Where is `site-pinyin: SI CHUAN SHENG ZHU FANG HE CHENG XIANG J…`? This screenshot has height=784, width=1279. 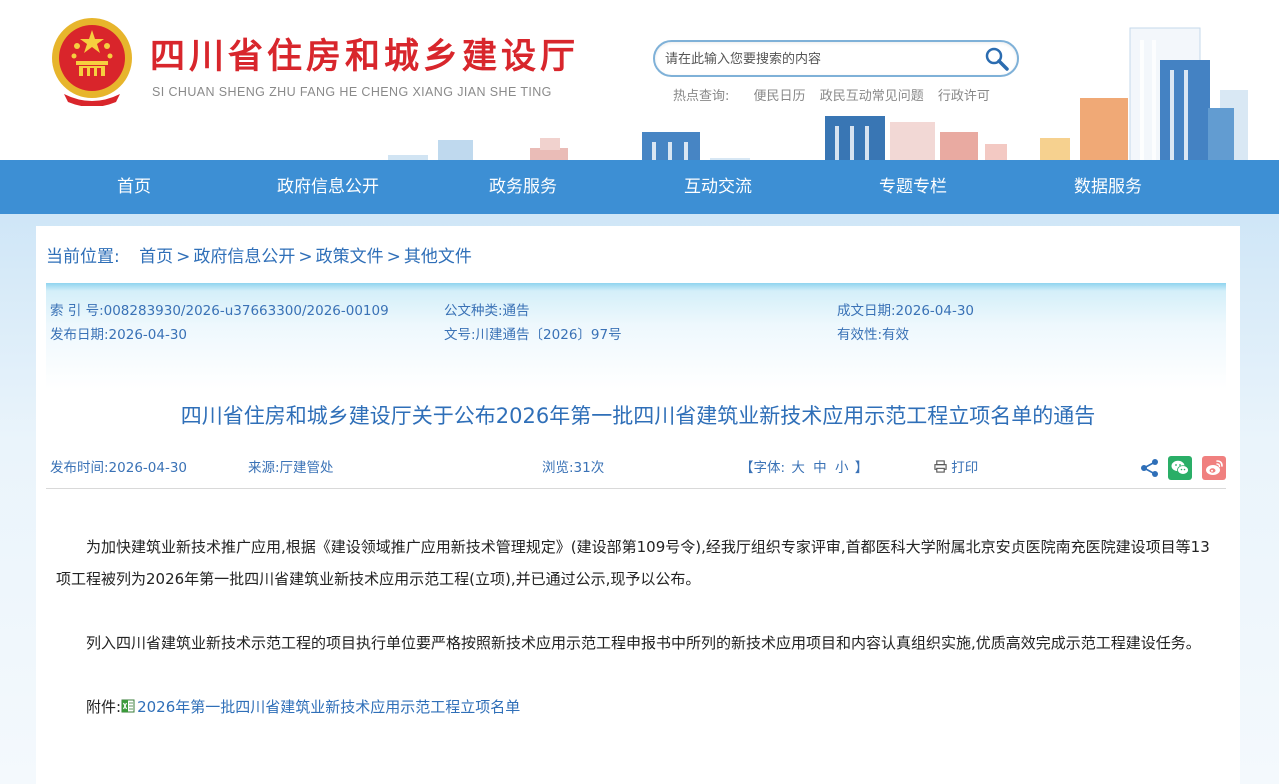
site-pinyin: SI CHUAN SHENG ZHU FANG HE CHENG XIANG J… is located at coordinates (352, 92).